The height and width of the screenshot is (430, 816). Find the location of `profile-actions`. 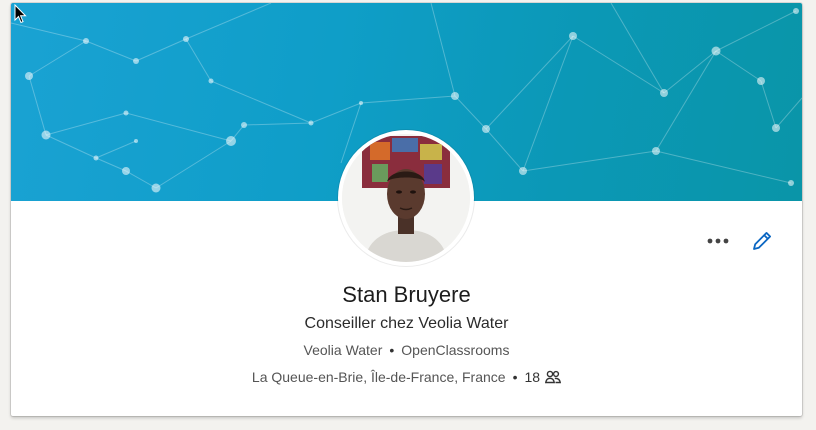

profile-actions is located at coordinates (740, 241).